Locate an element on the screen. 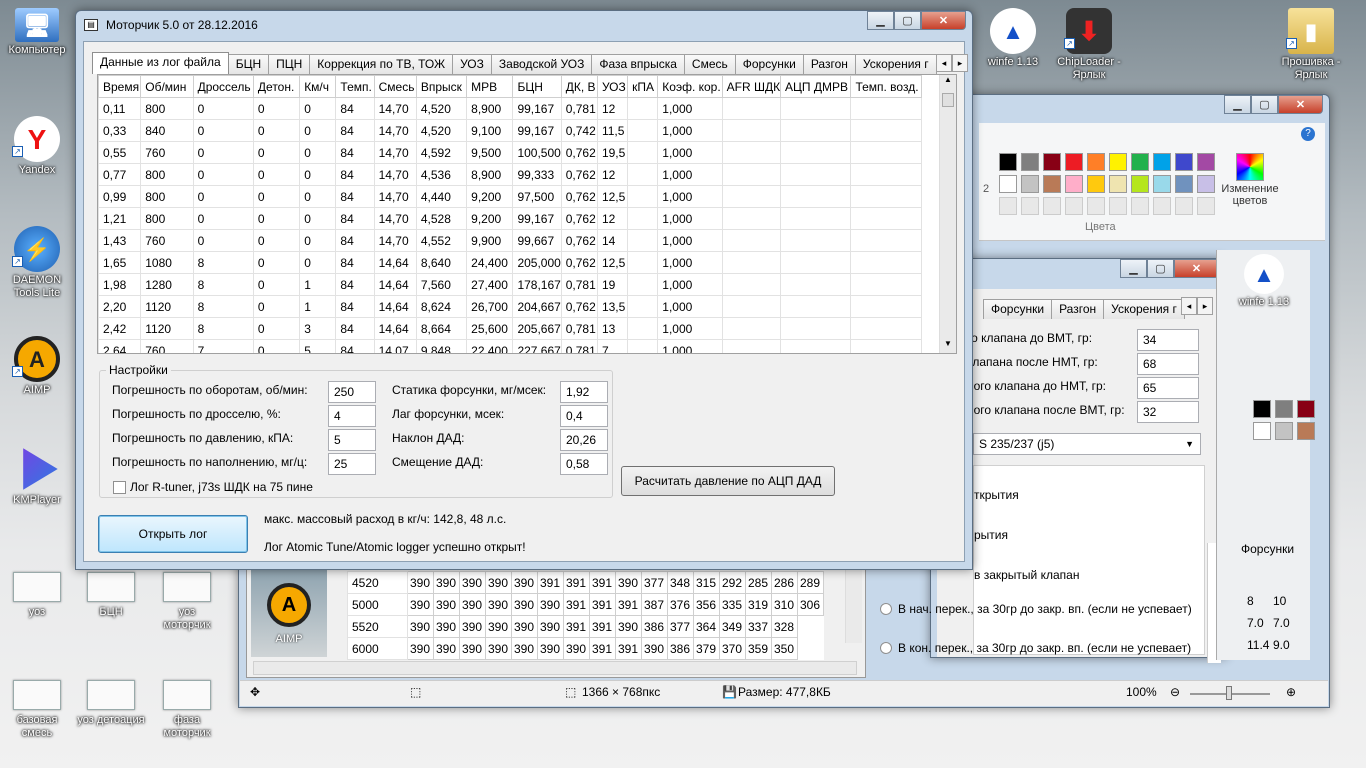 The width and height of the screenshot is (1366, 768). radio-button is located at coordinates (886, 609).